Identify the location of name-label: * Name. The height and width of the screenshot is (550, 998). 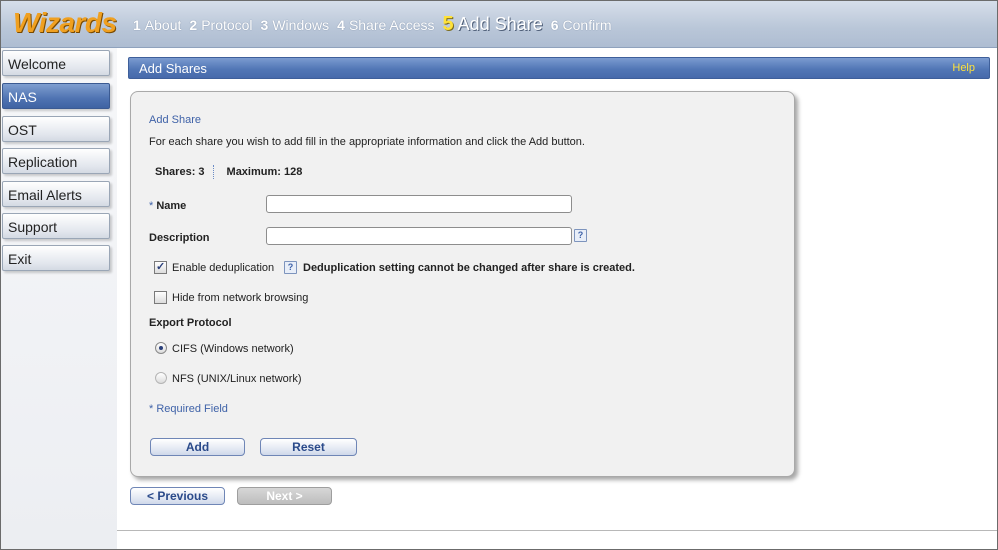
(167, 206).